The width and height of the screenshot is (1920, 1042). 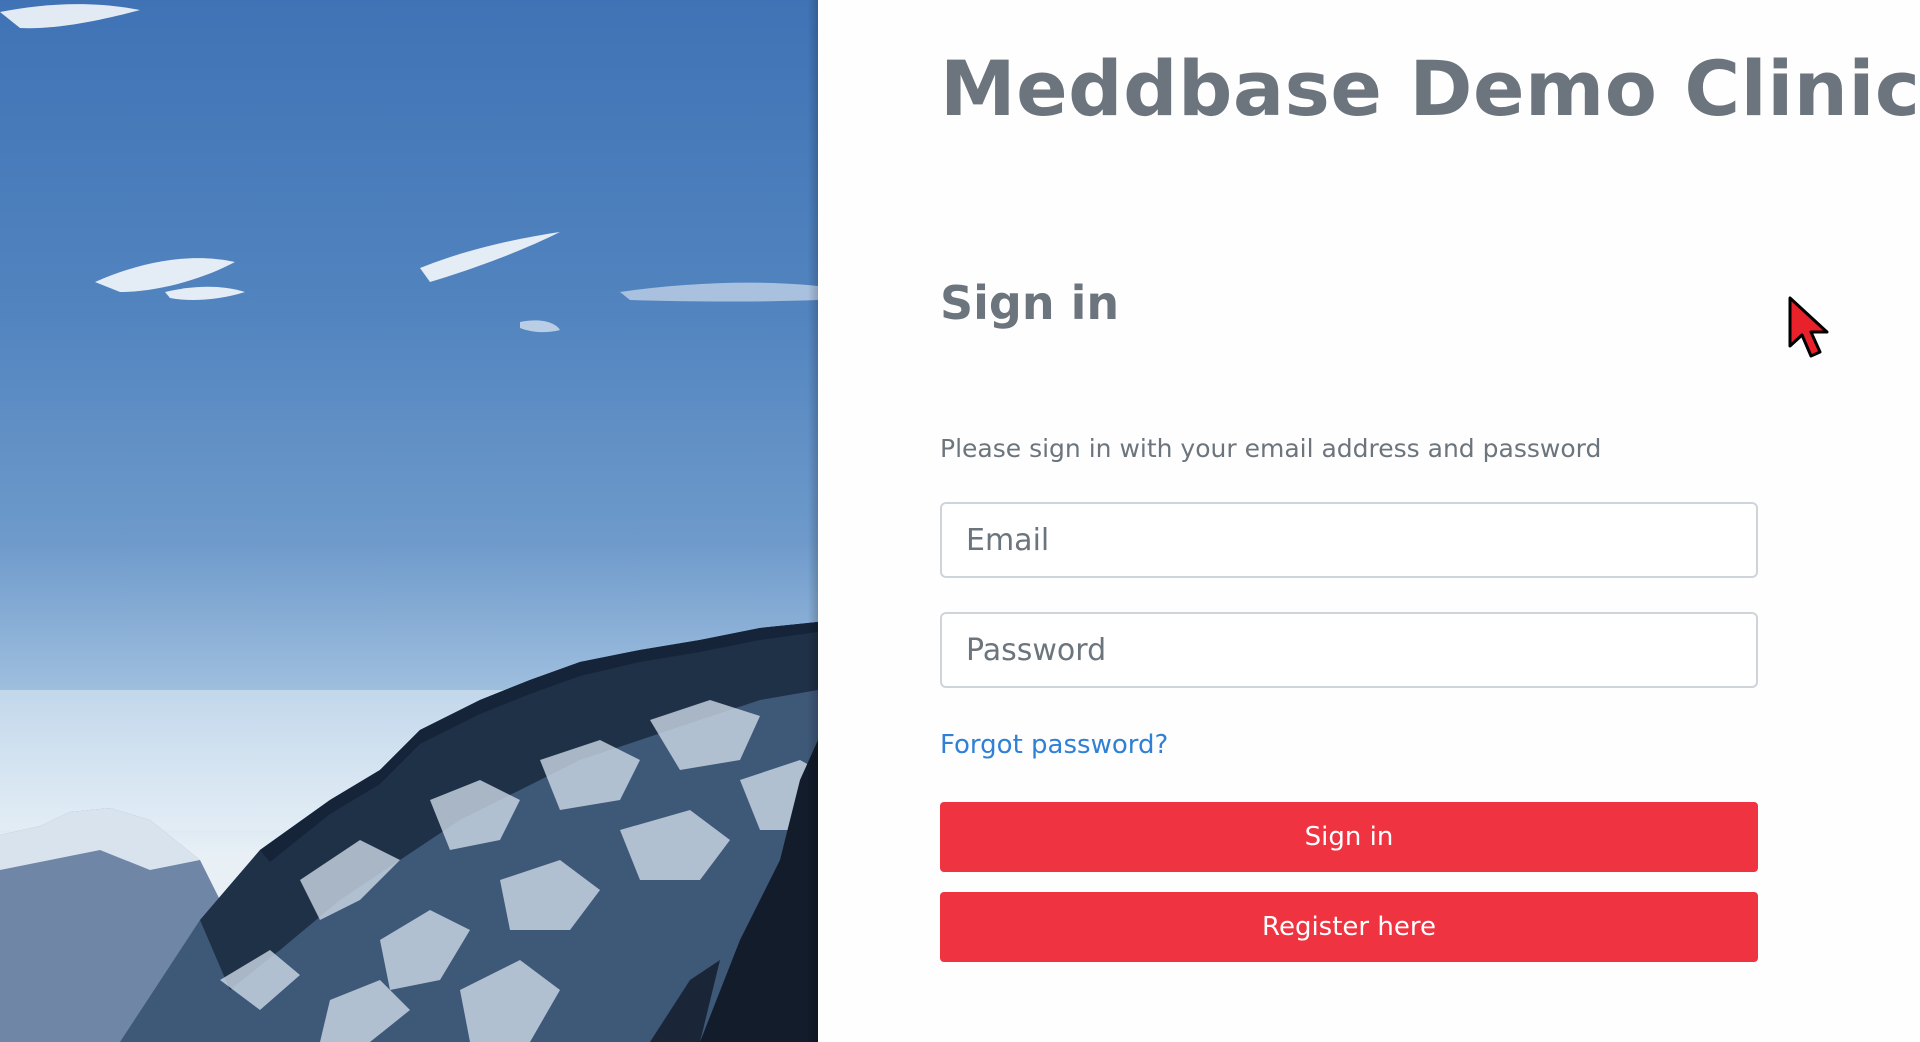 What do you see at coordinates (1349, 837) in the screenshot?
I see `signin-button: Sign in` at bounding box center [1349, 837].